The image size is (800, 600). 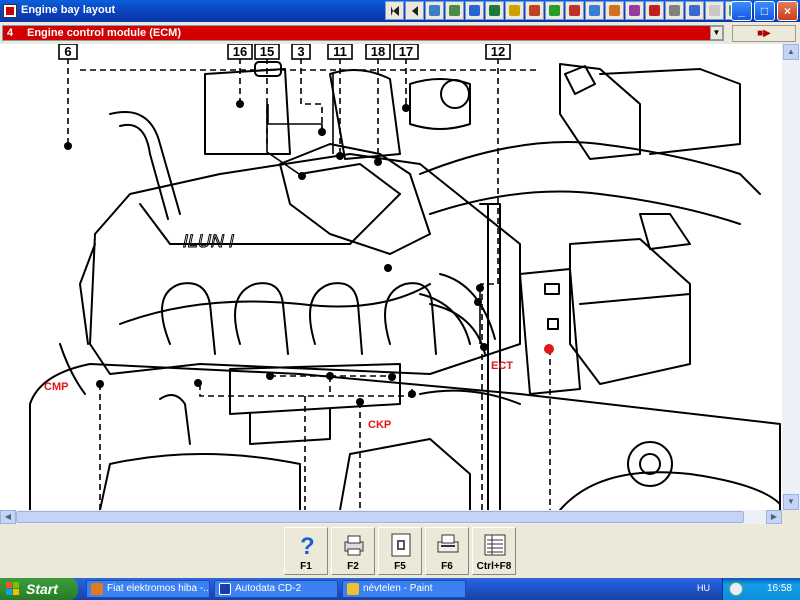 I want to click on printer-icon, so click(x=448, y=543).